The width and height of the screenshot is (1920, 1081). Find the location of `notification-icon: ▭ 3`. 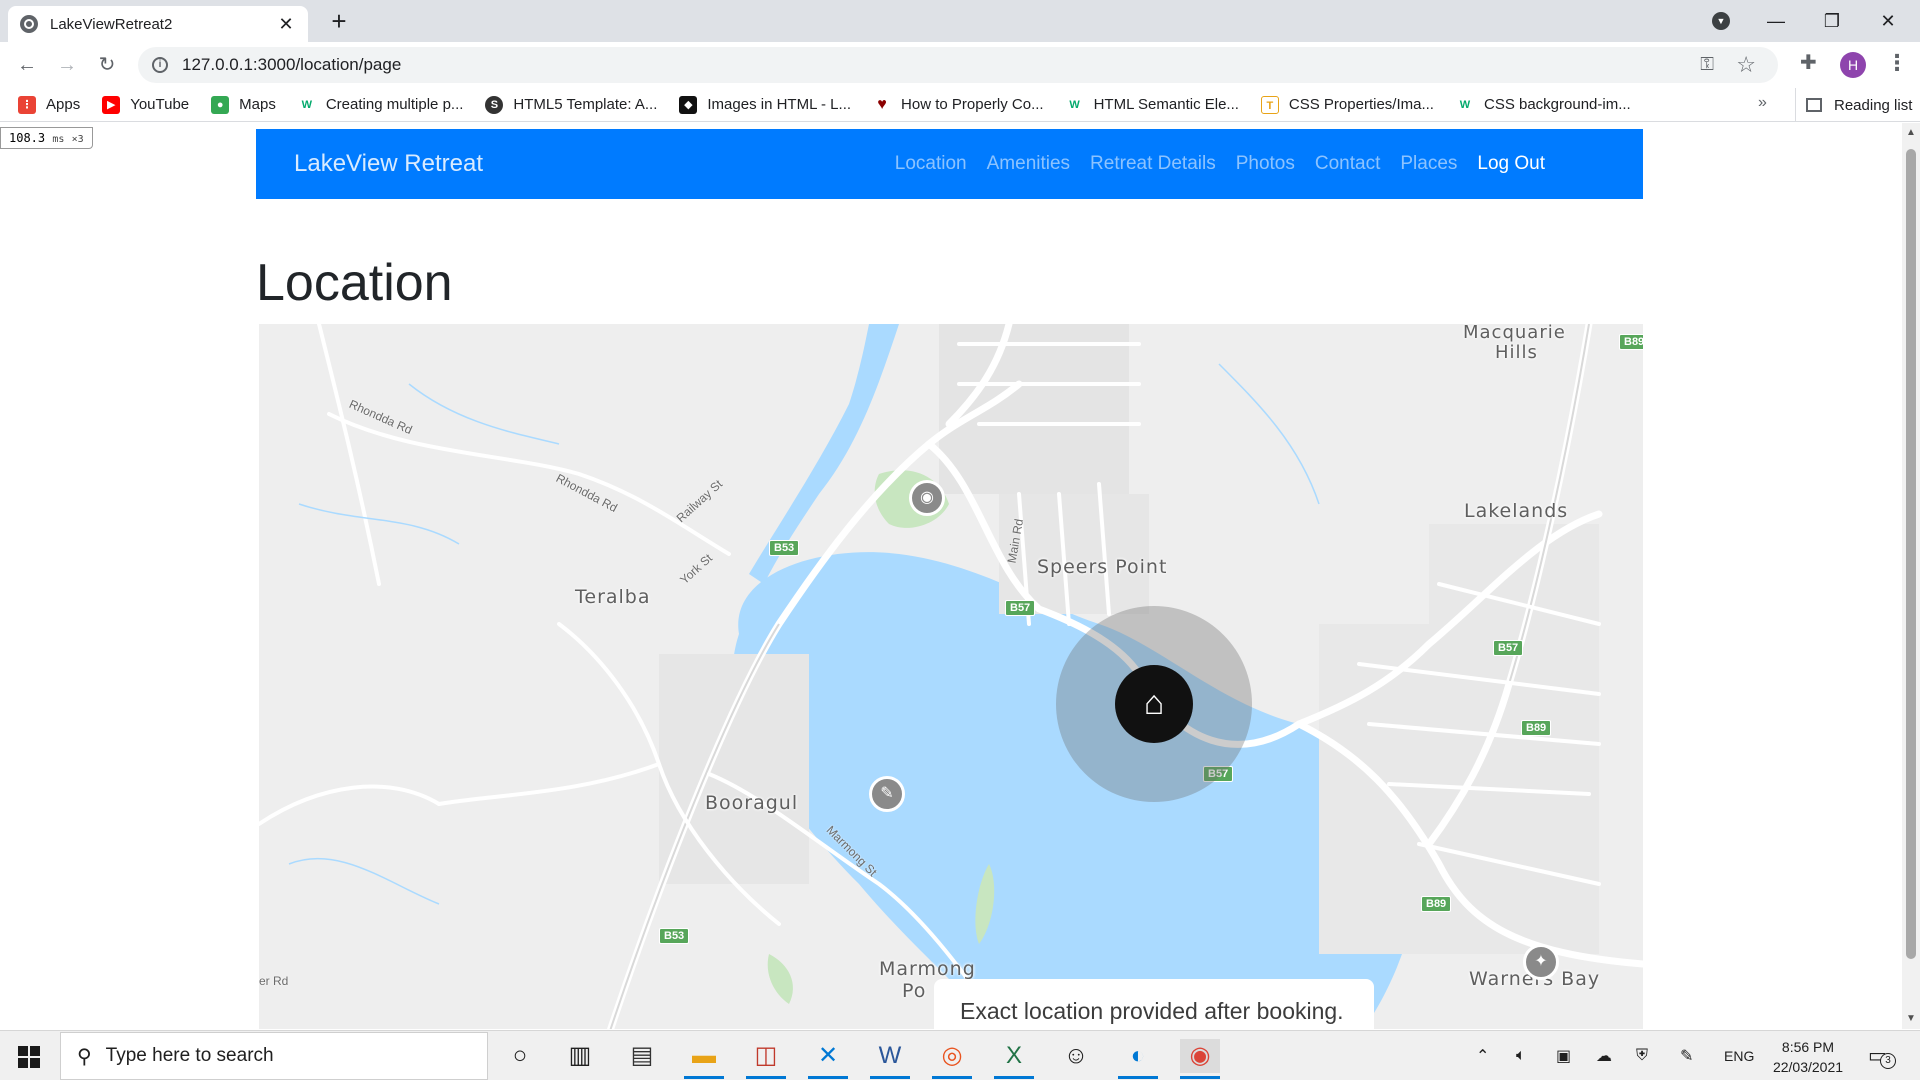

notification-icon: ▭ 3 is located at coordinates (1882, 1056).